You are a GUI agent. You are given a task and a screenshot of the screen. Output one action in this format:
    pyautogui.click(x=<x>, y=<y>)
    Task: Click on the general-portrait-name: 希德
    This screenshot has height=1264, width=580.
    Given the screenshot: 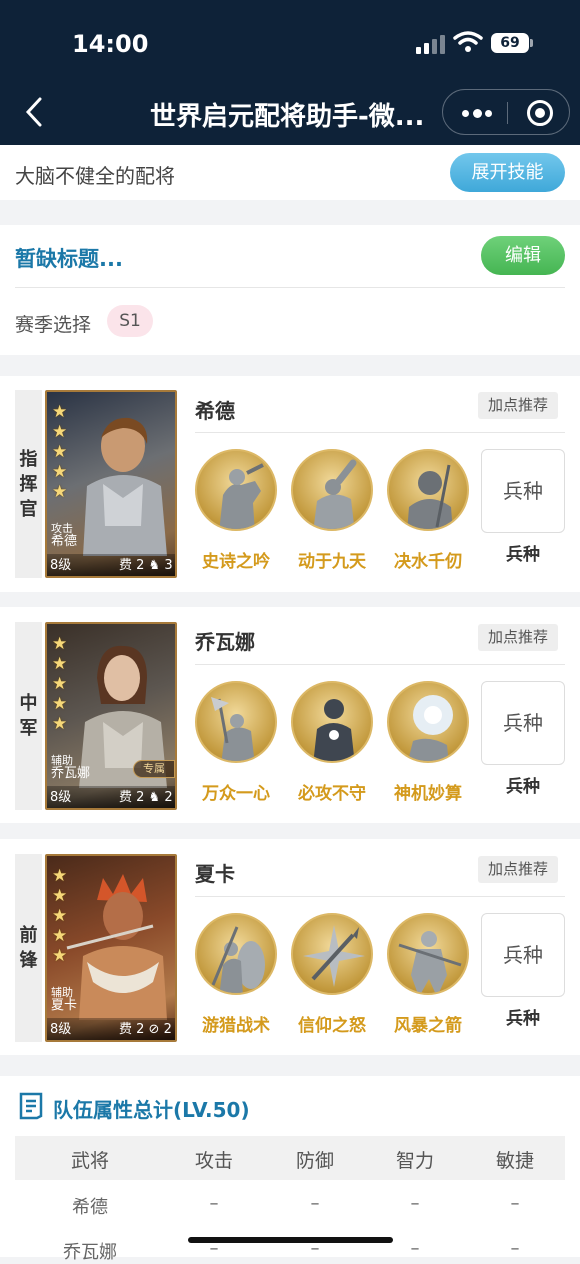 What is the action you would take?
    pyautogui.click(x=64, y=541)
    